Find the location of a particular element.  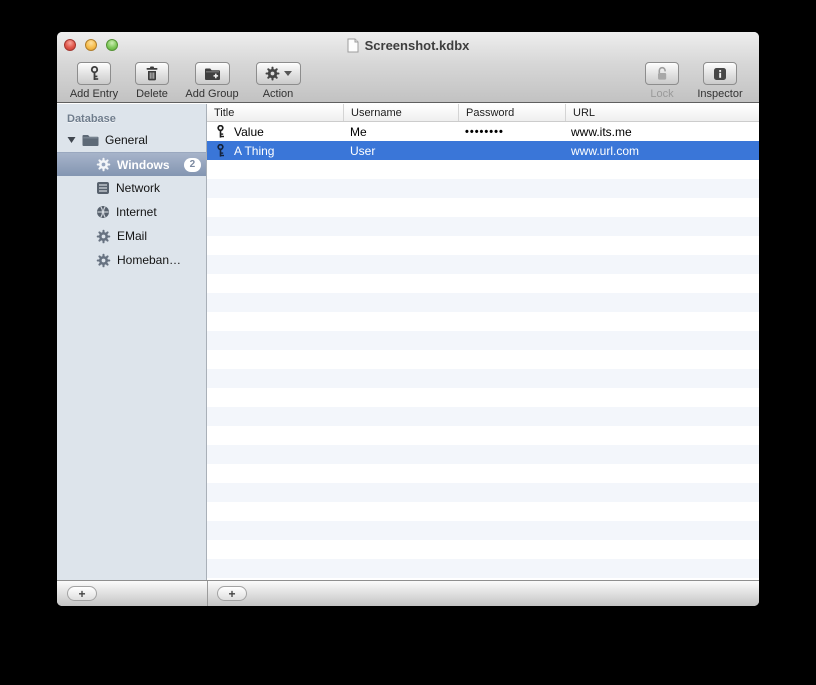

sidebar-item-label: Windows is located at coordinates (143, 164).